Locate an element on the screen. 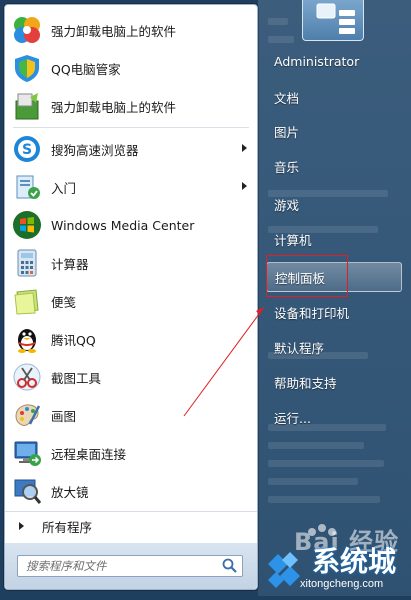  right-item-label: Administrator is located at coordinates (317, 61).